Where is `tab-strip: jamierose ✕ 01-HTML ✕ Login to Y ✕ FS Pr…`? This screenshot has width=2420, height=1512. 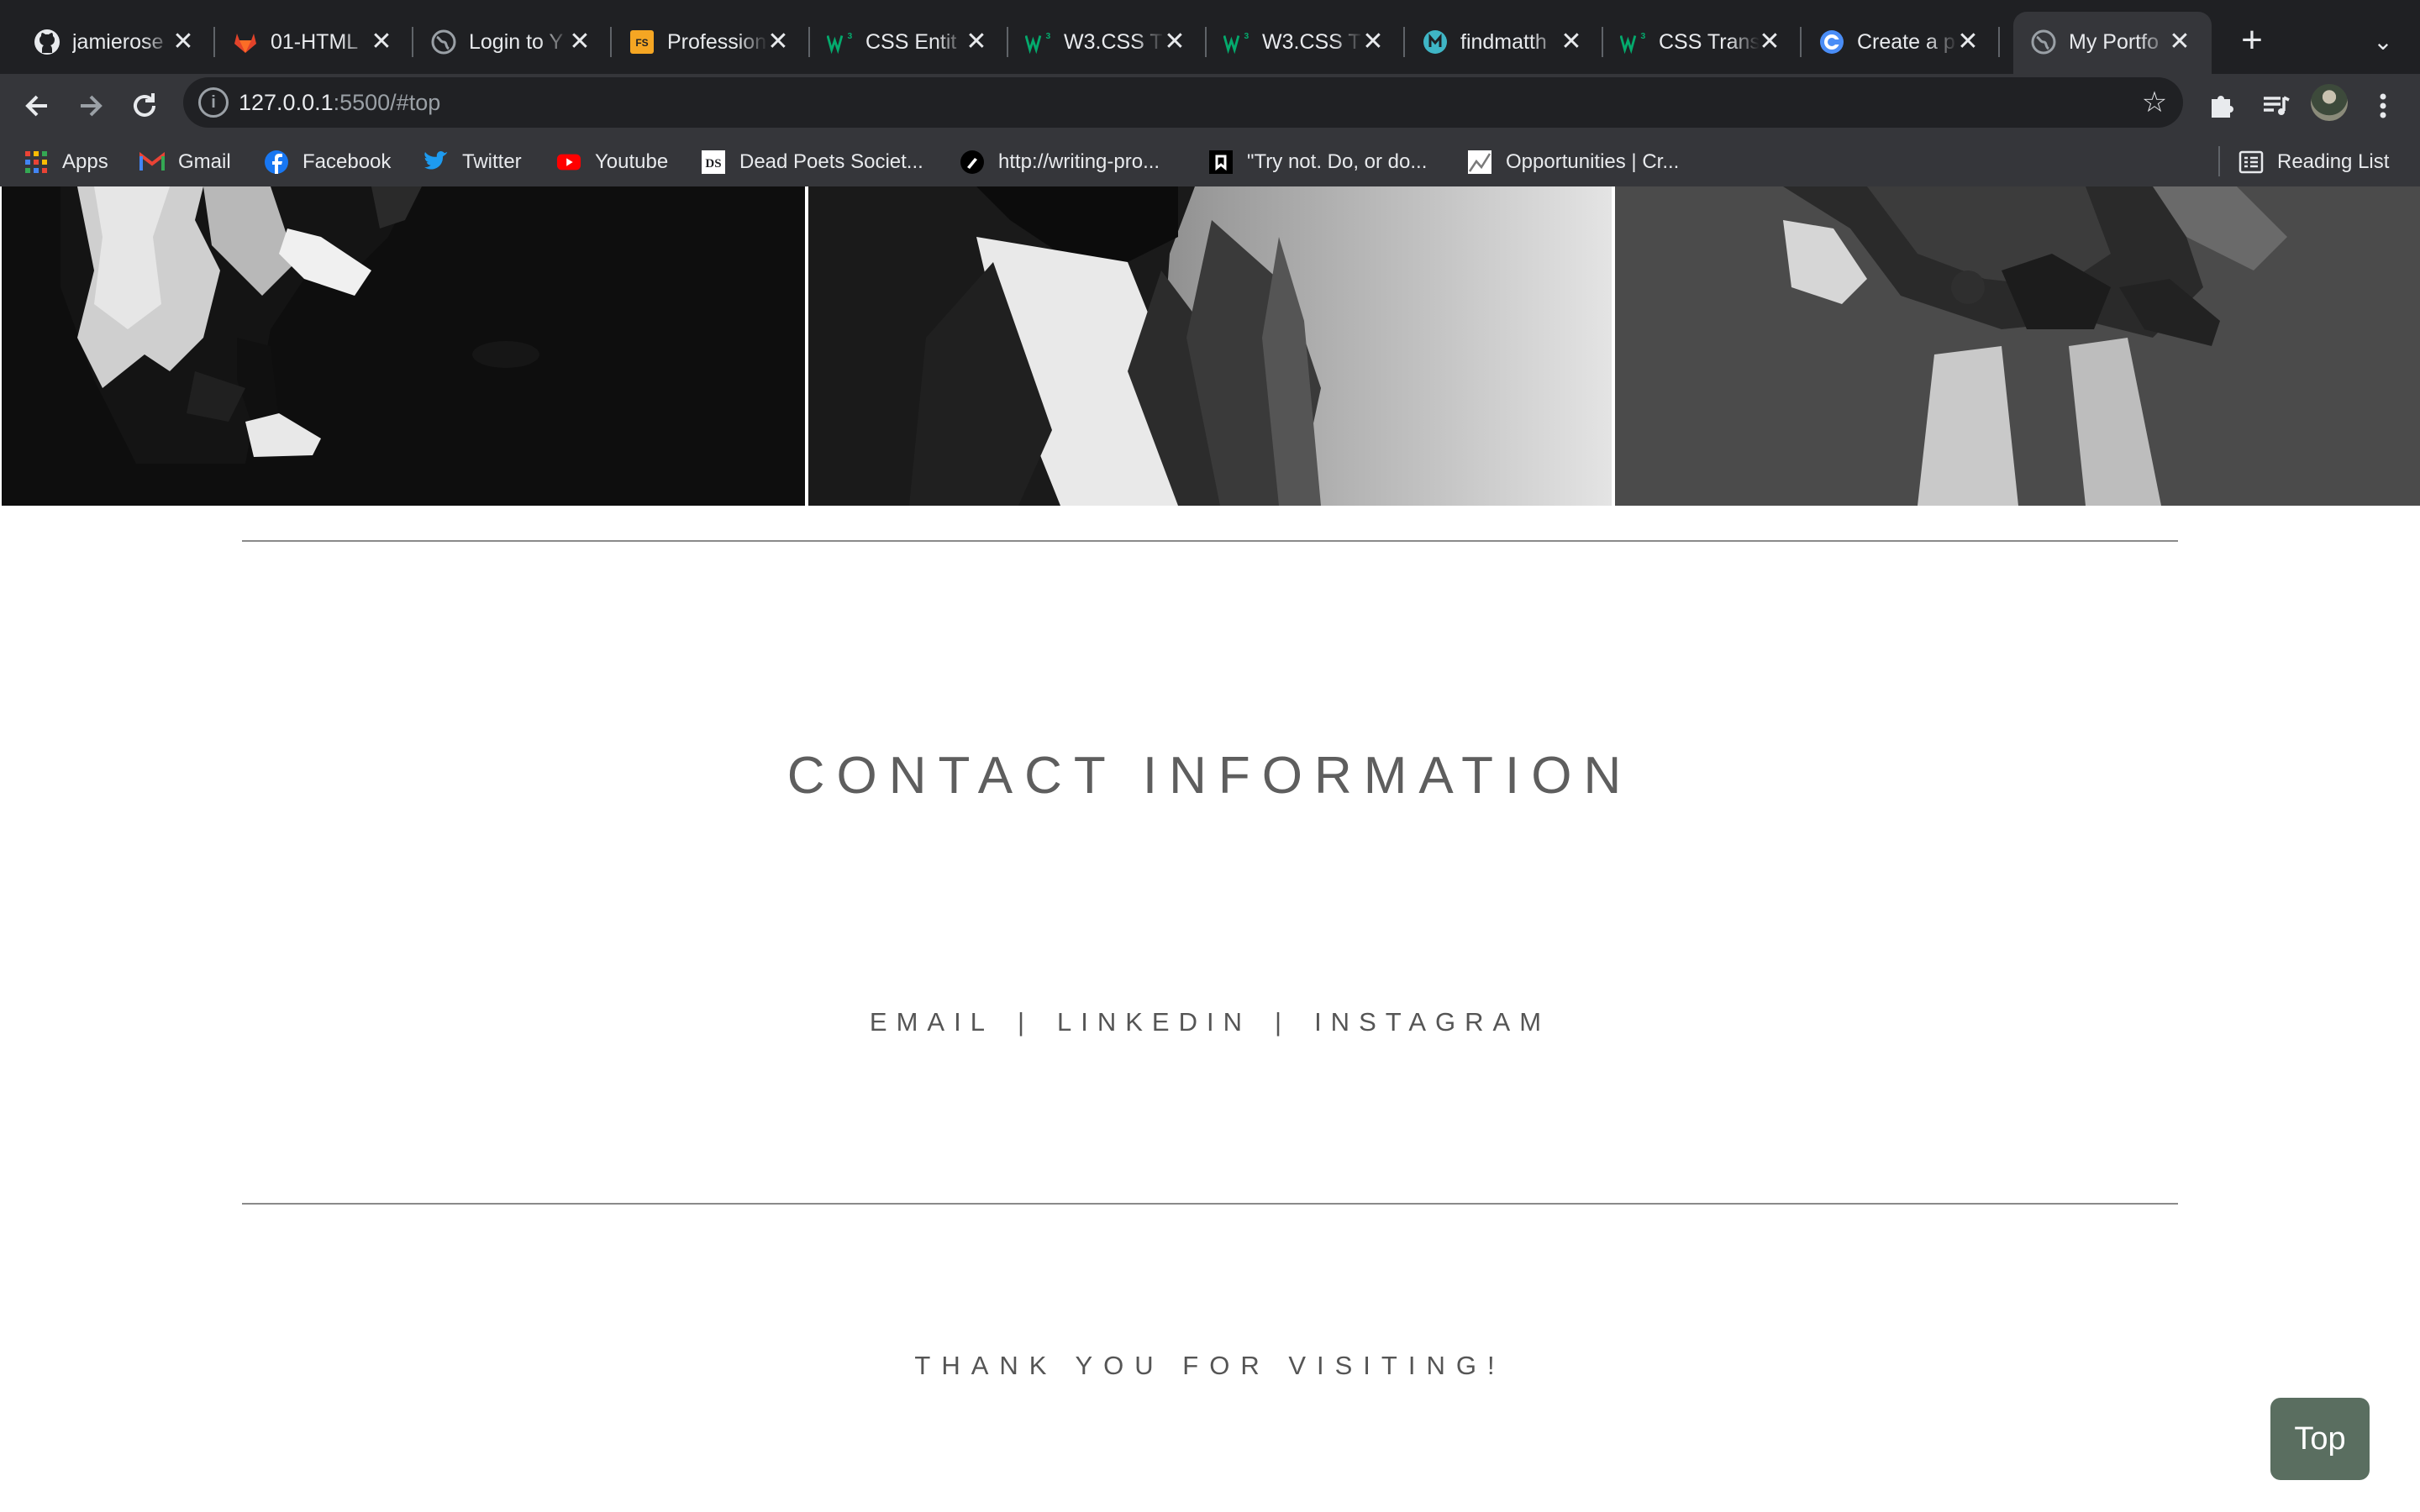
tab-strip: jamierose ✕ 01-HTML ✕ Login to Y ✕ FS Pr… is located at coordinates (1210, 37).